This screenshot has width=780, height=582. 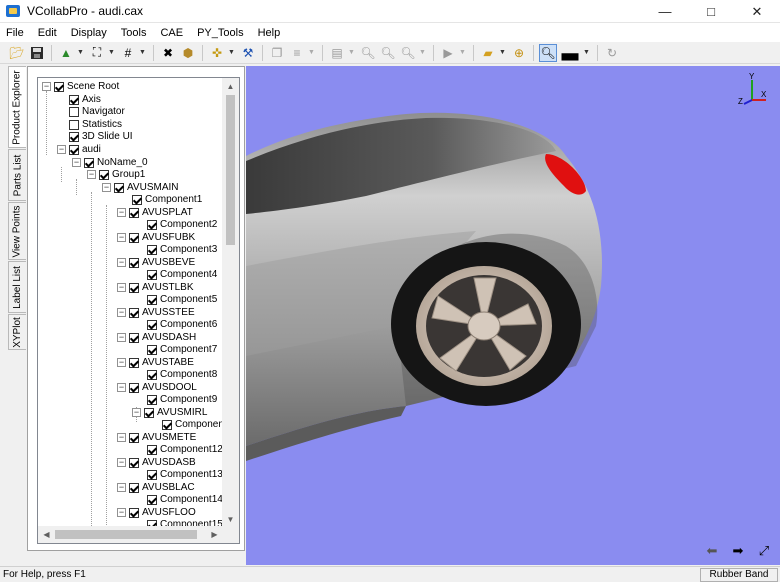 I want to click on tab-parts-list: Parts List, so click(x=17, y=175).